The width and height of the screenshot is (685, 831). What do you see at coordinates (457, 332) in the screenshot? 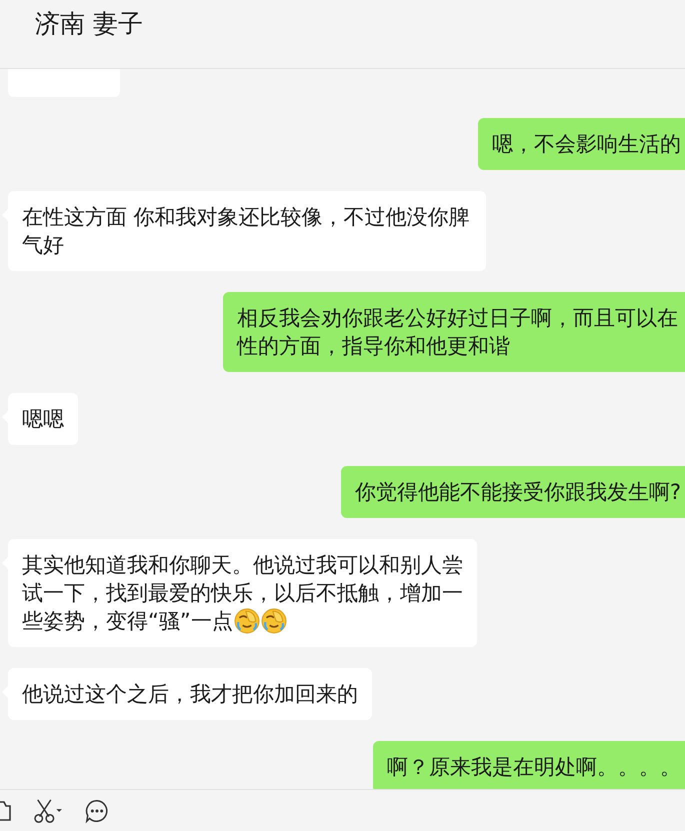
I see `message-text: 相反我会劝你跟老公好好过日子啊，而且可以在性的方面，指导你和他更和谐` at bounding box center [457, 332].